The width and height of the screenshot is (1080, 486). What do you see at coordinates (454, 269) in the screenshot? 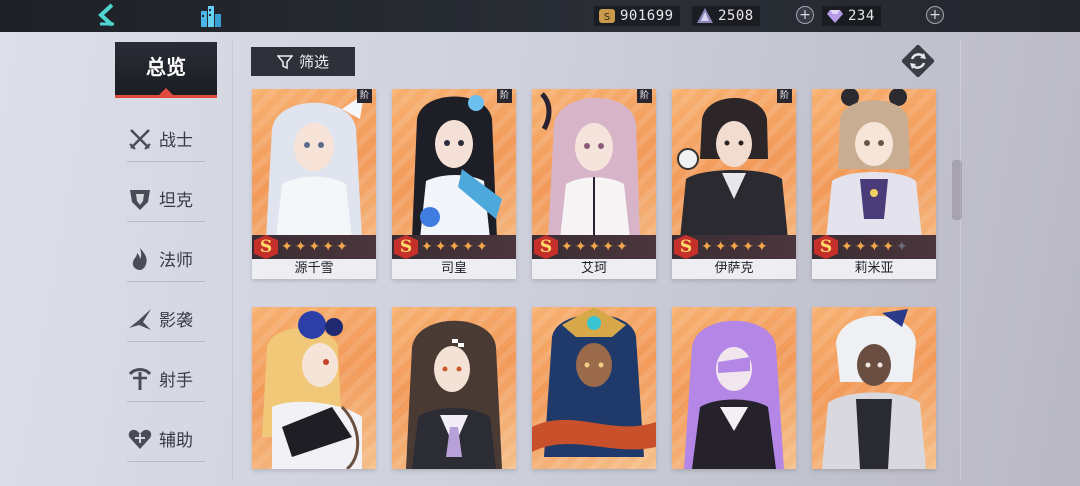
I see `character-name: 司皇` at bounding box center [454, 269].